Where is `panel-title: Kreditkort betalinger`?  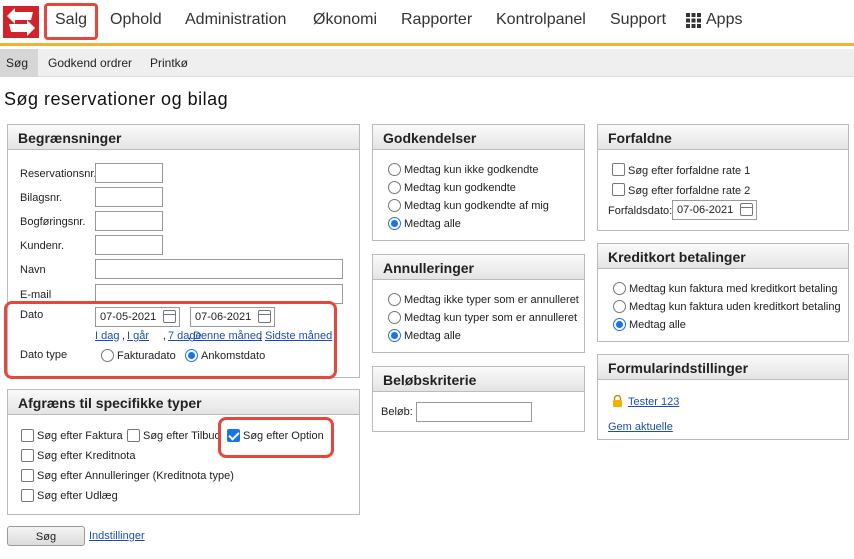
panel-title: Kreditkort betalinger is located at coordinates (723, 256).